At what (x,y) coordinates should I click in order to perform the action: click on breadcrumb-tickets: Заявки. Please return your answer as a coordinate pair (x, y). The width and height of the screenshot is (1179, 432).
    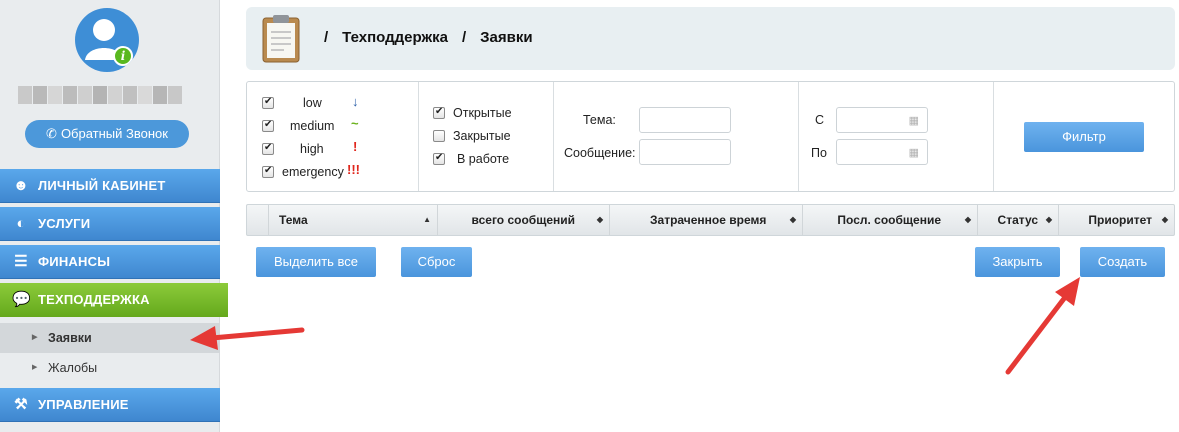
    Looking at the image, I should click on (506, 37).